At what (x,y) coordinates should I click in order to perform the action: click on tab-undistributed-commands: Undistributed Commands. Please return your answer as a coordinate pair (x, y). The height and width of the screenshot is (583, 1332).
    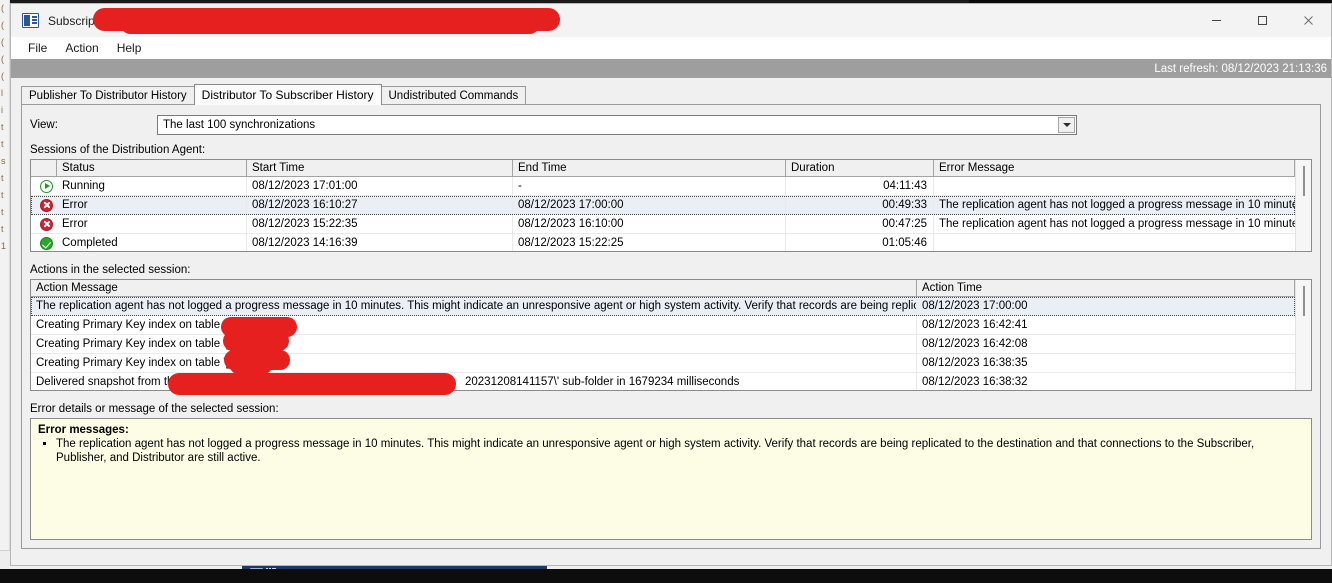
    Looking at the image, I should click on (453, 95).